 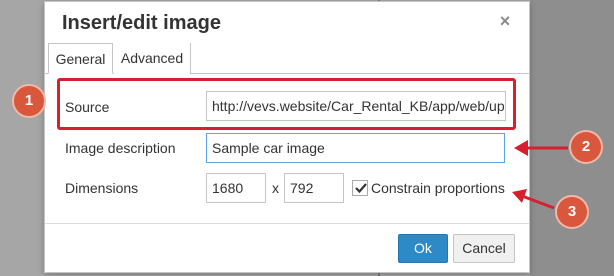 I want to click on callout-2: 2, so click(x=586, y=147).